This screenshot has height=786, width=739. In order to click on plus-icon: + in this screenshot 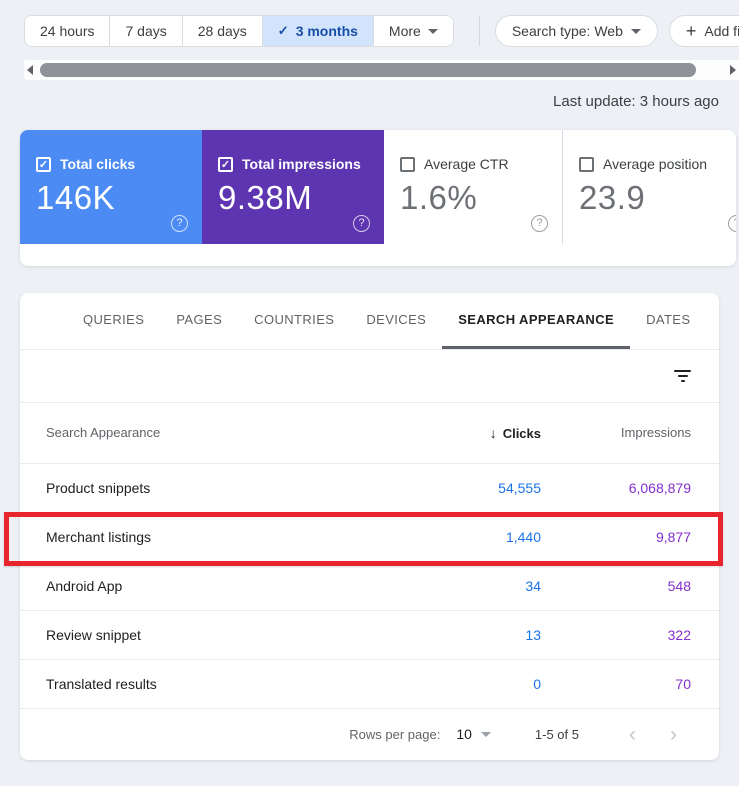, I will do `click(691, 31)`.